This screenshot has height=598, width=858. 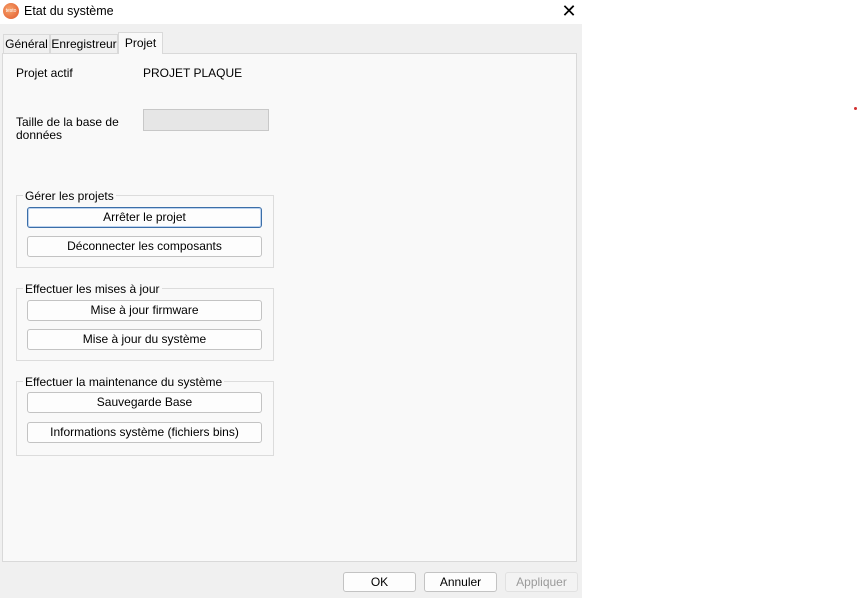 What do you see at coordinates (144, 246) in the screenshot?
I see `disconnect-components-button: Déconnecter les composants` at bounding box center [144, 246].